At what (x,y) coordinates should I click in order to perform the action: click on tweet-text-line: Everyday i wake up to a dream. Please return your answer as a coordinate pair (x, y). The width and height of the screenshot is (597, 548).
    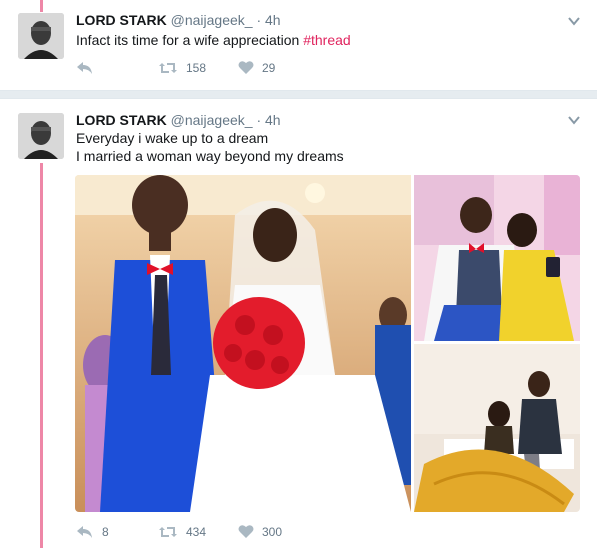
    Looking at the image, I should click on (172, 138).